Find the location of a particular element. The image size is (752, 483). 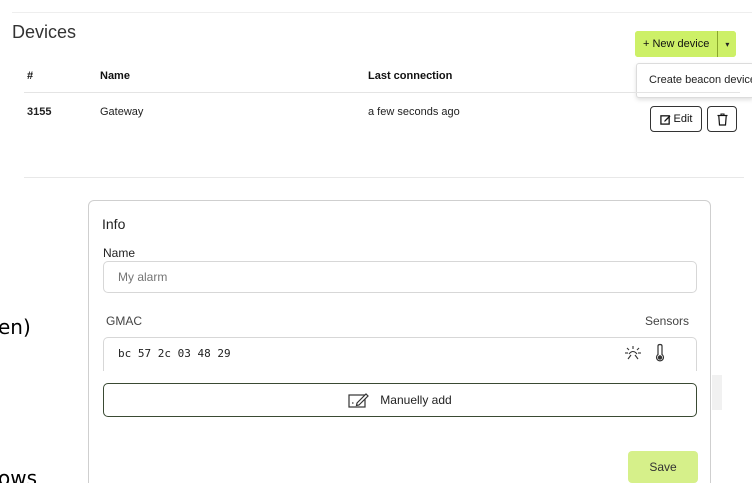

edit-button: Edit is located at coordinates (676, 119).